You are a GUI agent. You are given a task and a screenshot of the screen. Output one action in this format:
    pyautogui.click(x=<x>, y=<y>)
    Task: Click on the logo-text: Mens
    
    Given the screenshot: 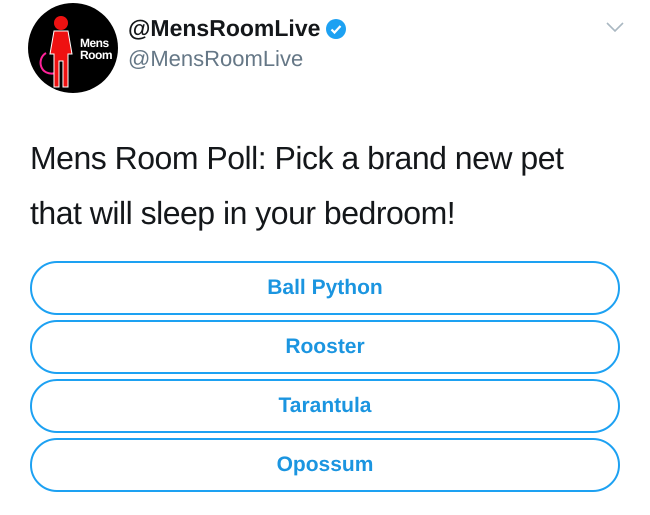 What is the action you would take?
    pyautogui.click(x=95, y=43)
    